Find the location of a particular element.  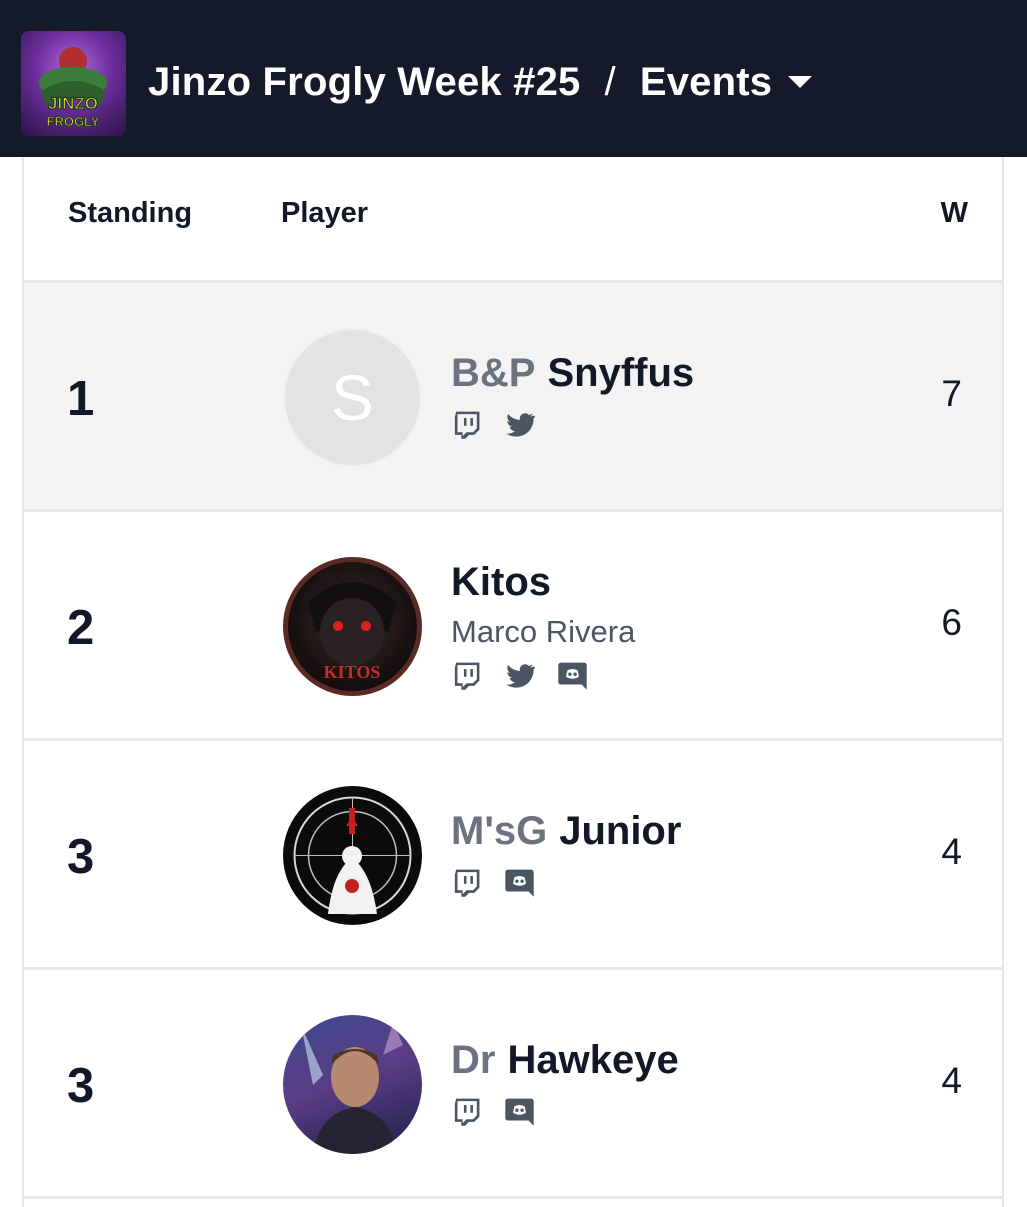

player-gamertag: Kitos is located at coordinates (501, 582).